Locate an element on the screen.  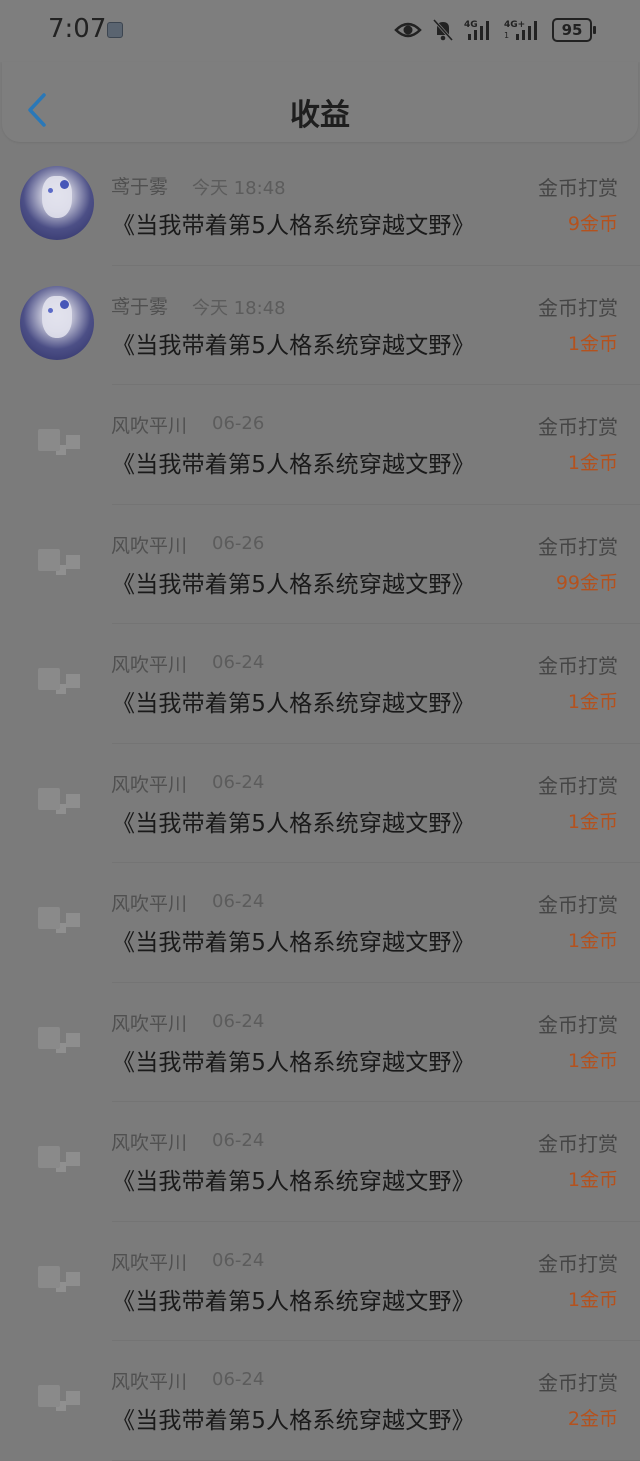
reward-row: 鸢于雾 今天 18:48 《当我带着第5人格系统穿越文野》 金币打赏 1金币 is located at coordinates (320, 325).